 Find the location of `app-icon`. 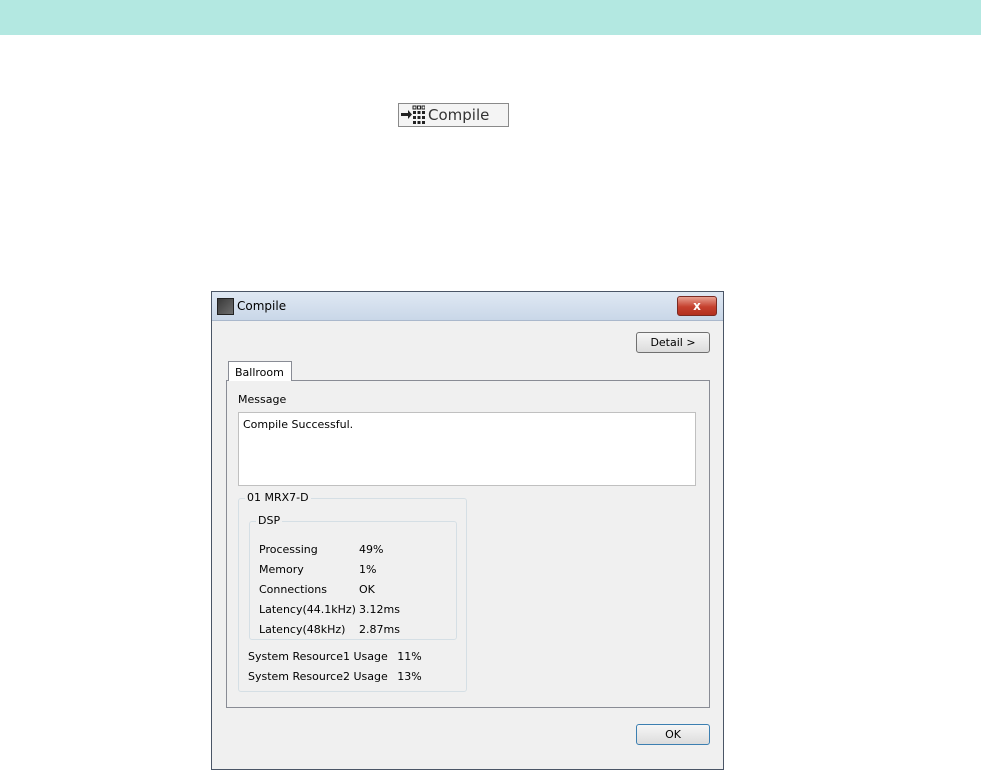

app-icon is located at coordinates (225, 306).